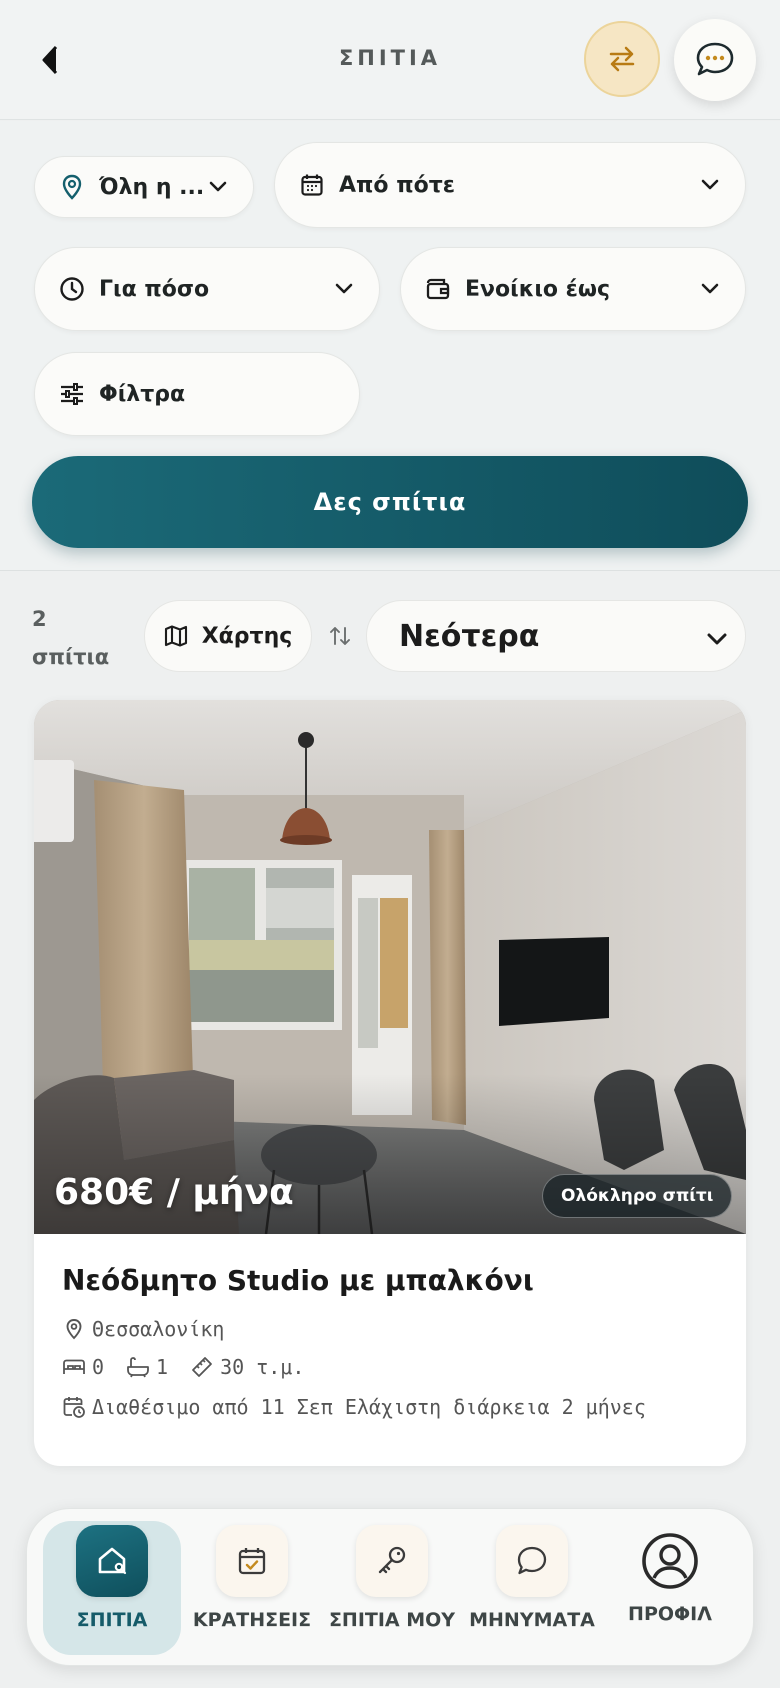  Describe the element at coordinates (312, 185) in the screenshot. I see `calendar-icon` at that location.